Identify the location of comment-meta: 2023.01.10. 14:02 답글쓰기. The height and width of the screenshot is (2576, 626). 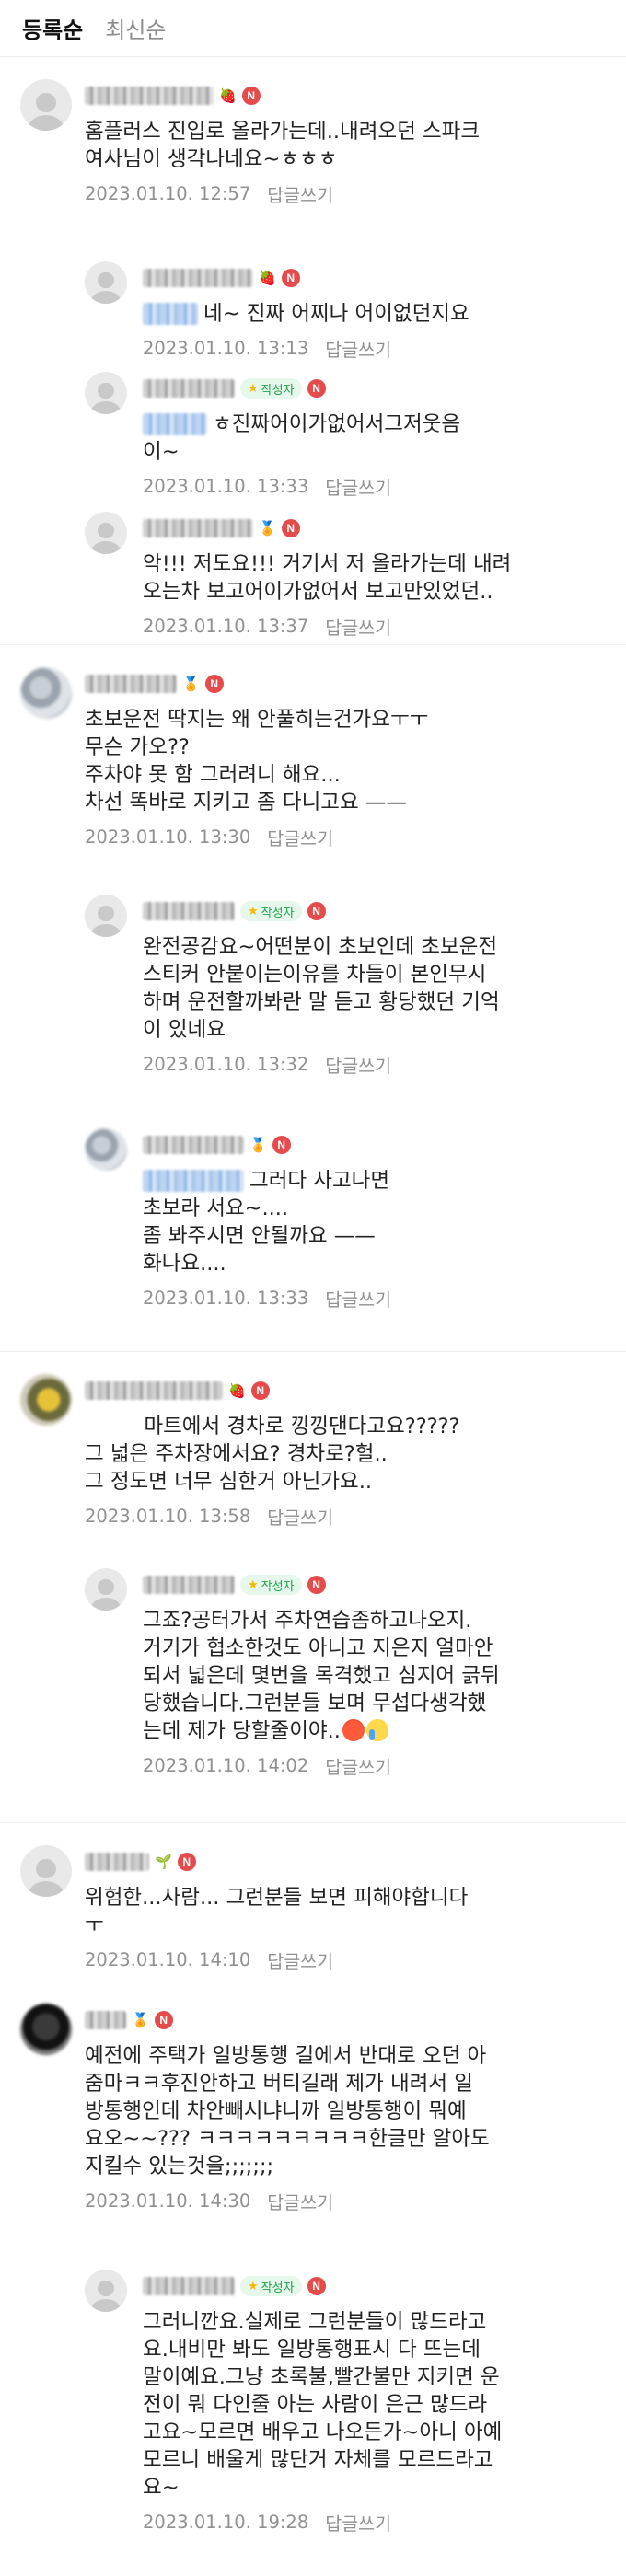
(267, 1766).